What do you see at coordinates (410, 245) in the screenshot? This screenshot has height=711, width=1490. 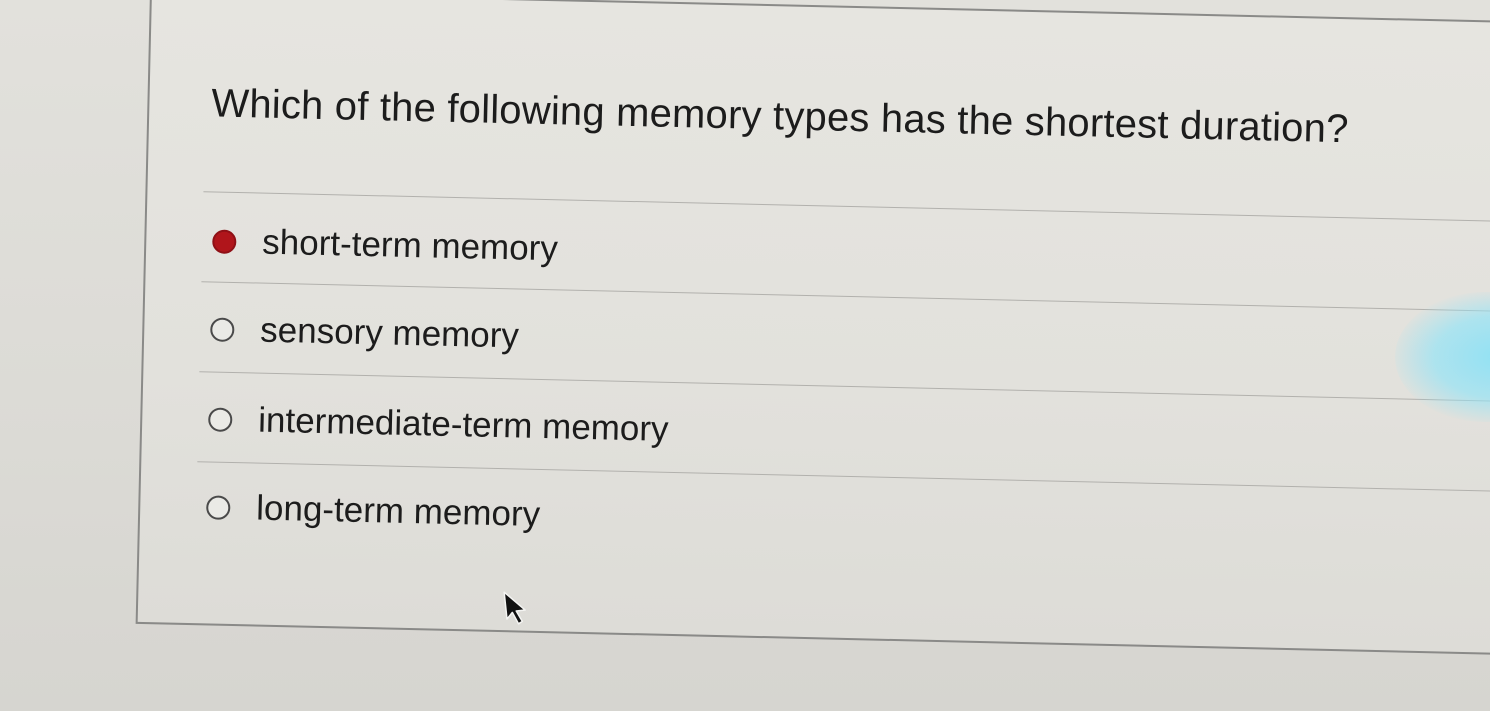 I see `option-label: short-term memory` at bounding box center [410, 245].